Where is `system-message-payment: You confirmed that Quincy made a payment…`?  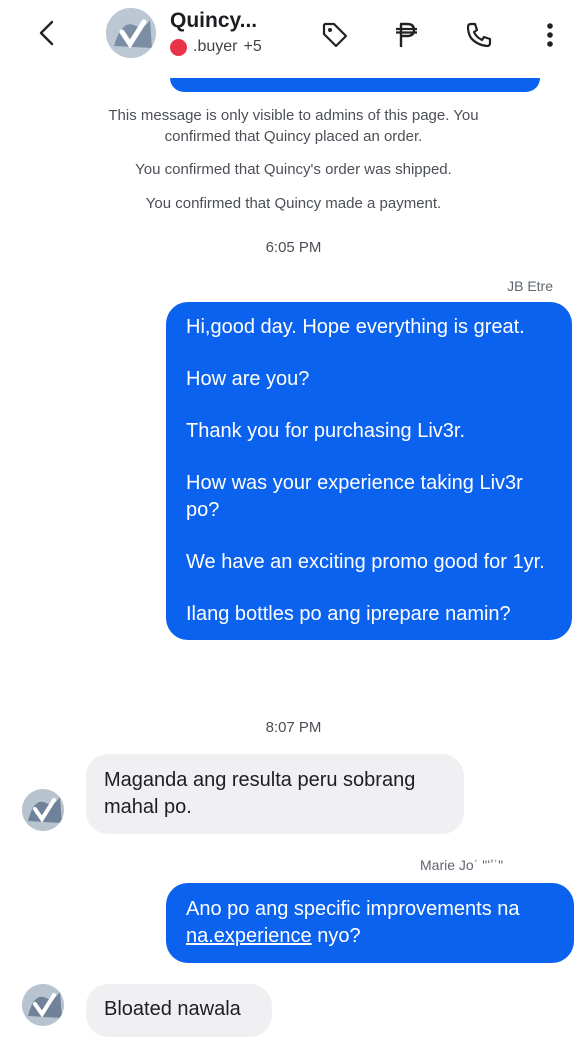
system-message-payment: You confirmed that Quincy made a payment… is located at coordinates (293, 203).